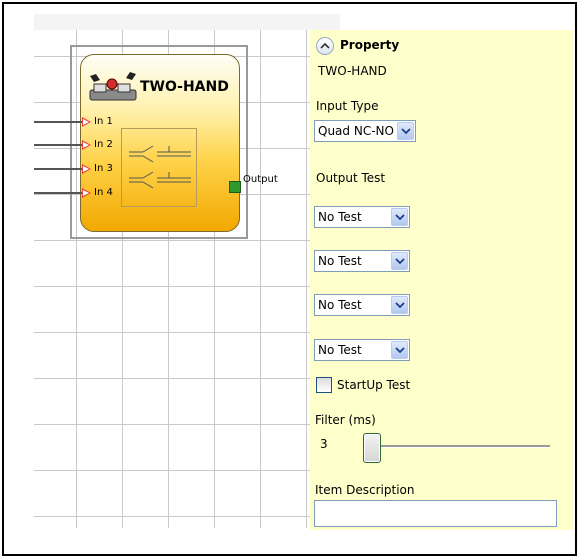 Image resolution: width=581 pixels, height=560 pixels. What do you see at coordinates (435, 513) in the screenshot?
I see `item-description-input` at bounding box center [435, 513].